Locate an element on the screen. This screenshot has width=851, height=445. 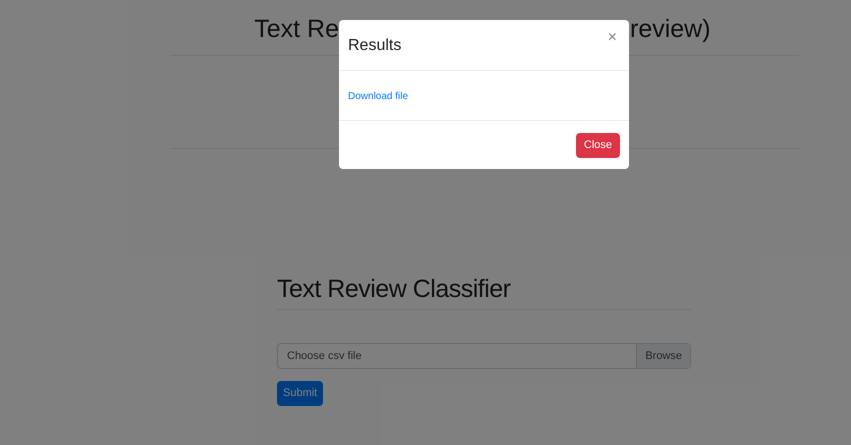
download-link: Download file is located at coordinates (378, 96).